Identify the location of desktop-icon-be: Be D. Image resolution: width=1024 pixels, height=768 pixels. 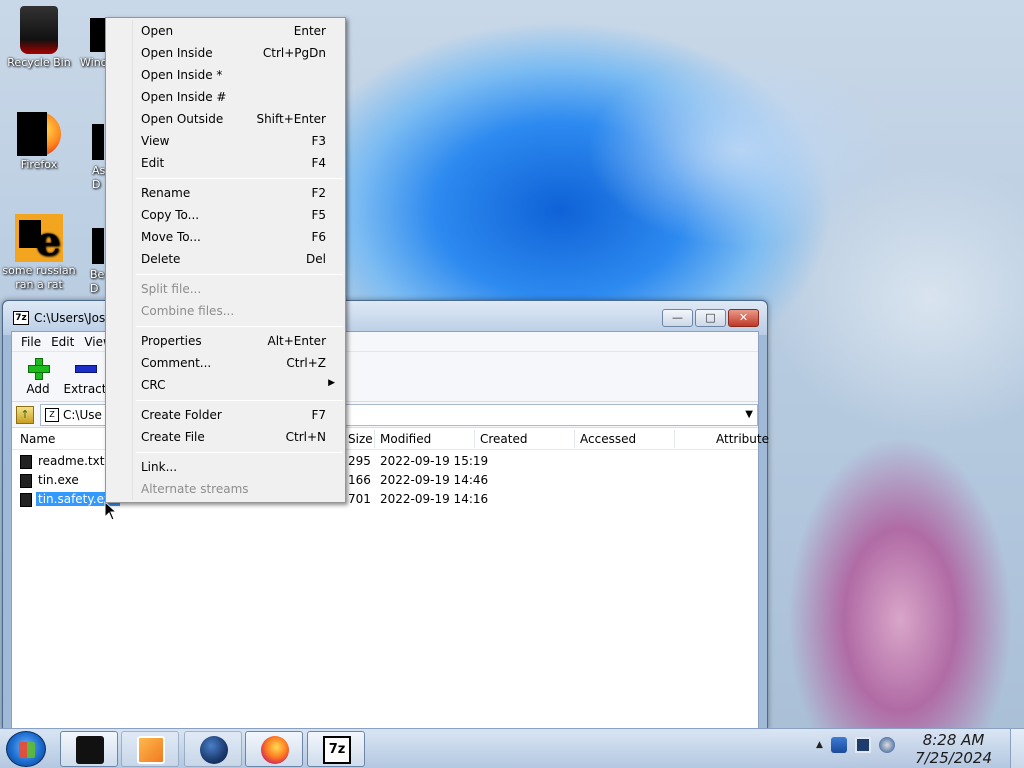
(94, 262).